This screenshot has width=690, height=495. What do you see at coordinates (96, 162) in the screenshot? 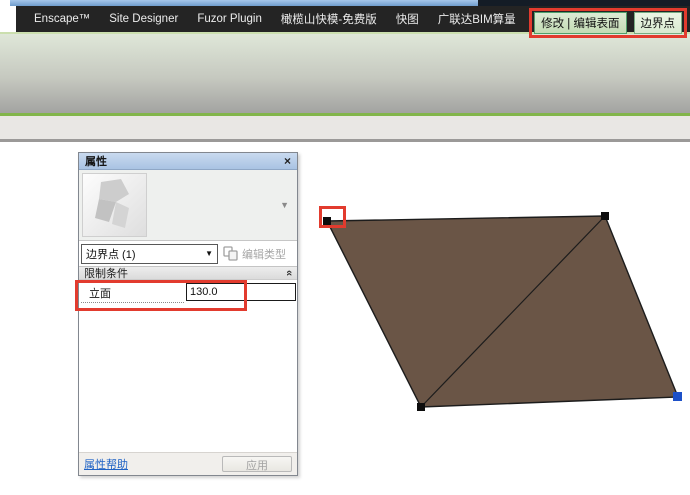
I see `properties-panel-title: 属性` at bounding box center [96, 162].